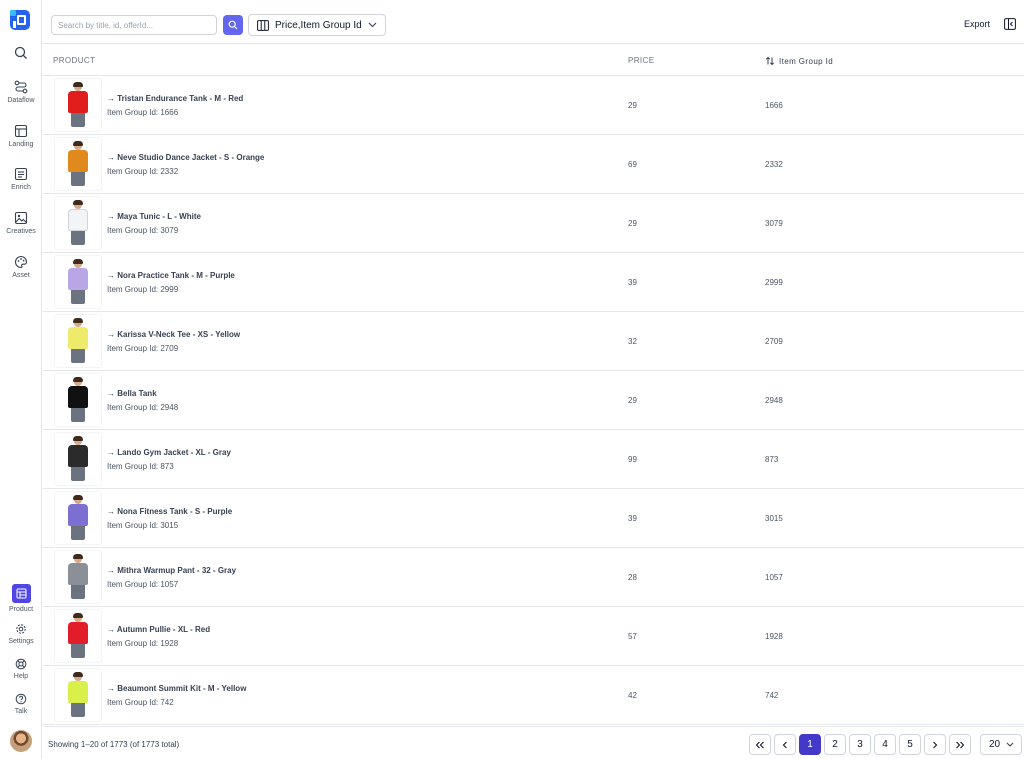  I want to click on nav-dataflow: Dataflow, so click(21, 92).